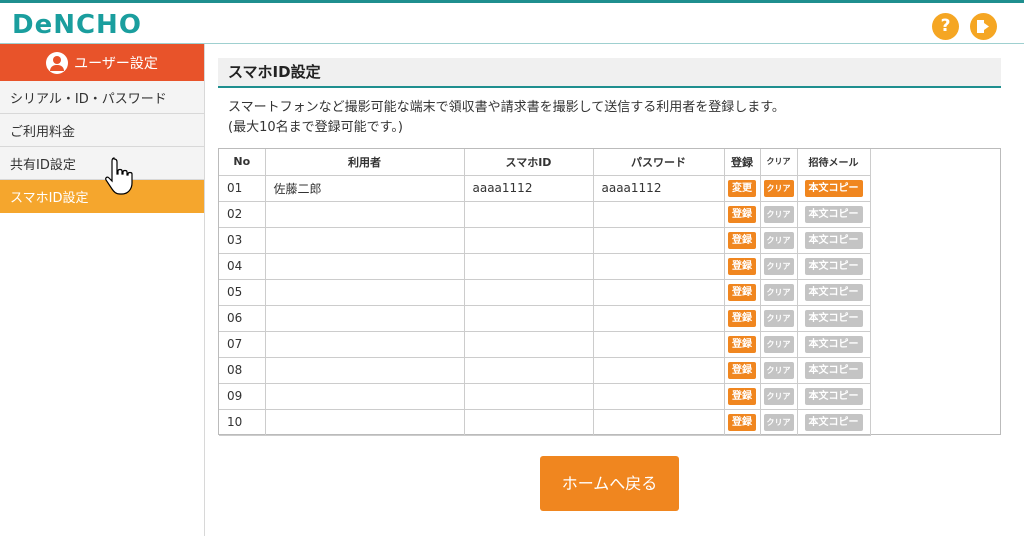 The width and height of the screenshot is (1024, 536). I want to click on table-row: 05 登録 クリア 本文コピー, so click(545, 292).